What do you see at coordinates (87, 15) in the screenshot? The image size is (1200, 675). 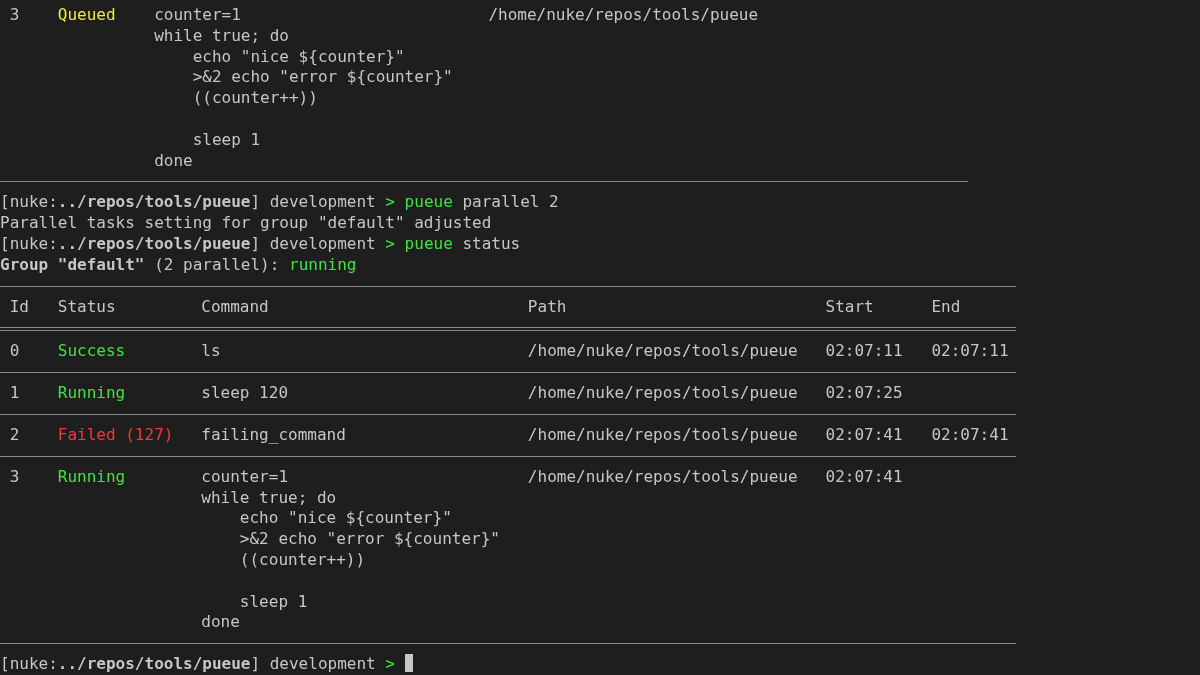 I see `status-cell-text: Queued` at bounding box center [87, 15].